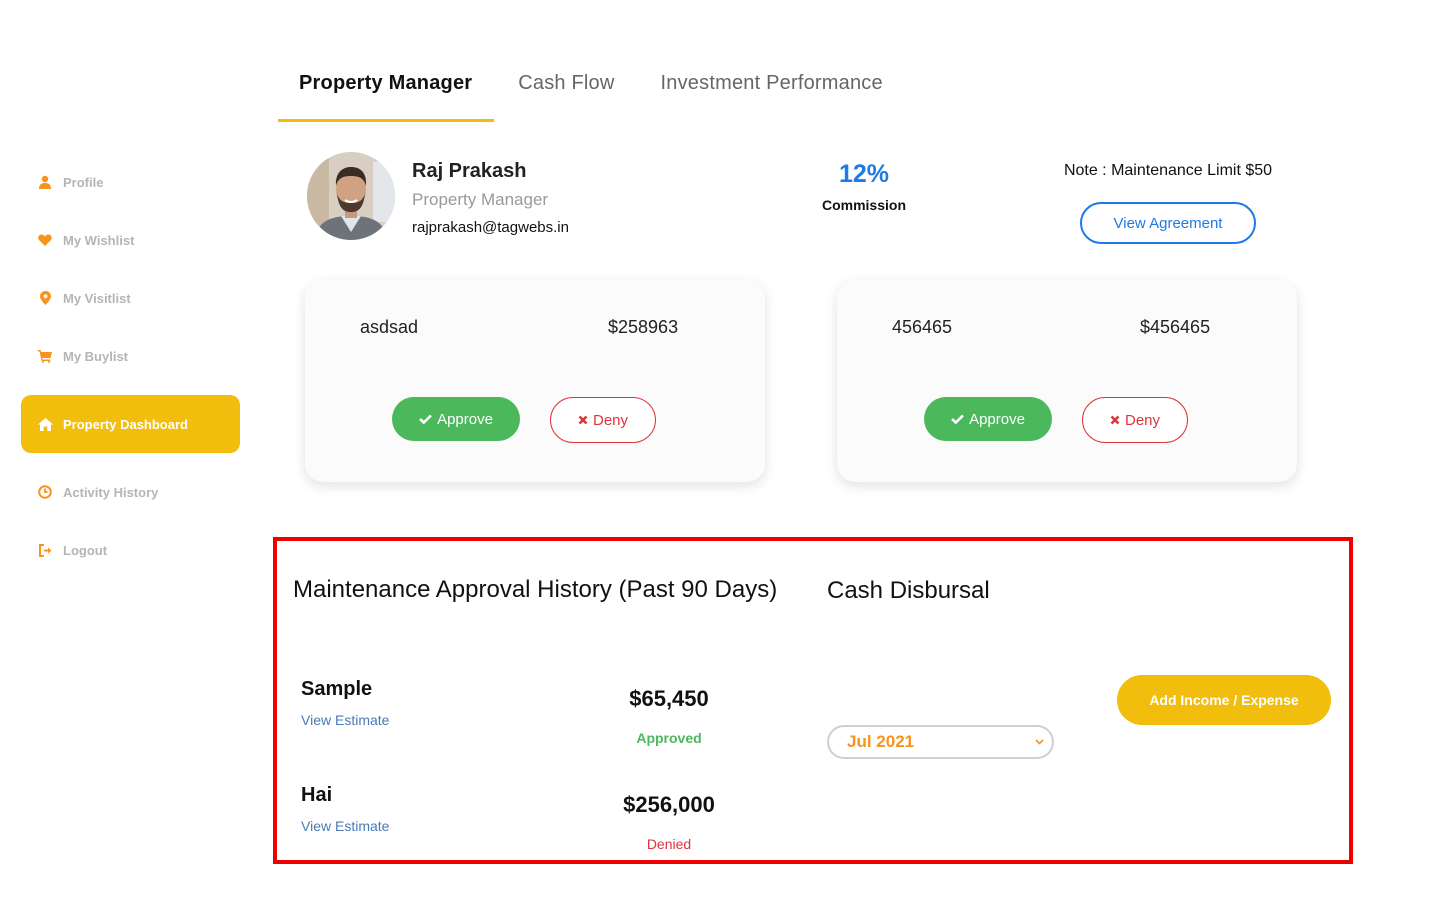 This screenshot has width=1440, height=900. I want to click on month-select: Jul 2021, so click(940, 742).